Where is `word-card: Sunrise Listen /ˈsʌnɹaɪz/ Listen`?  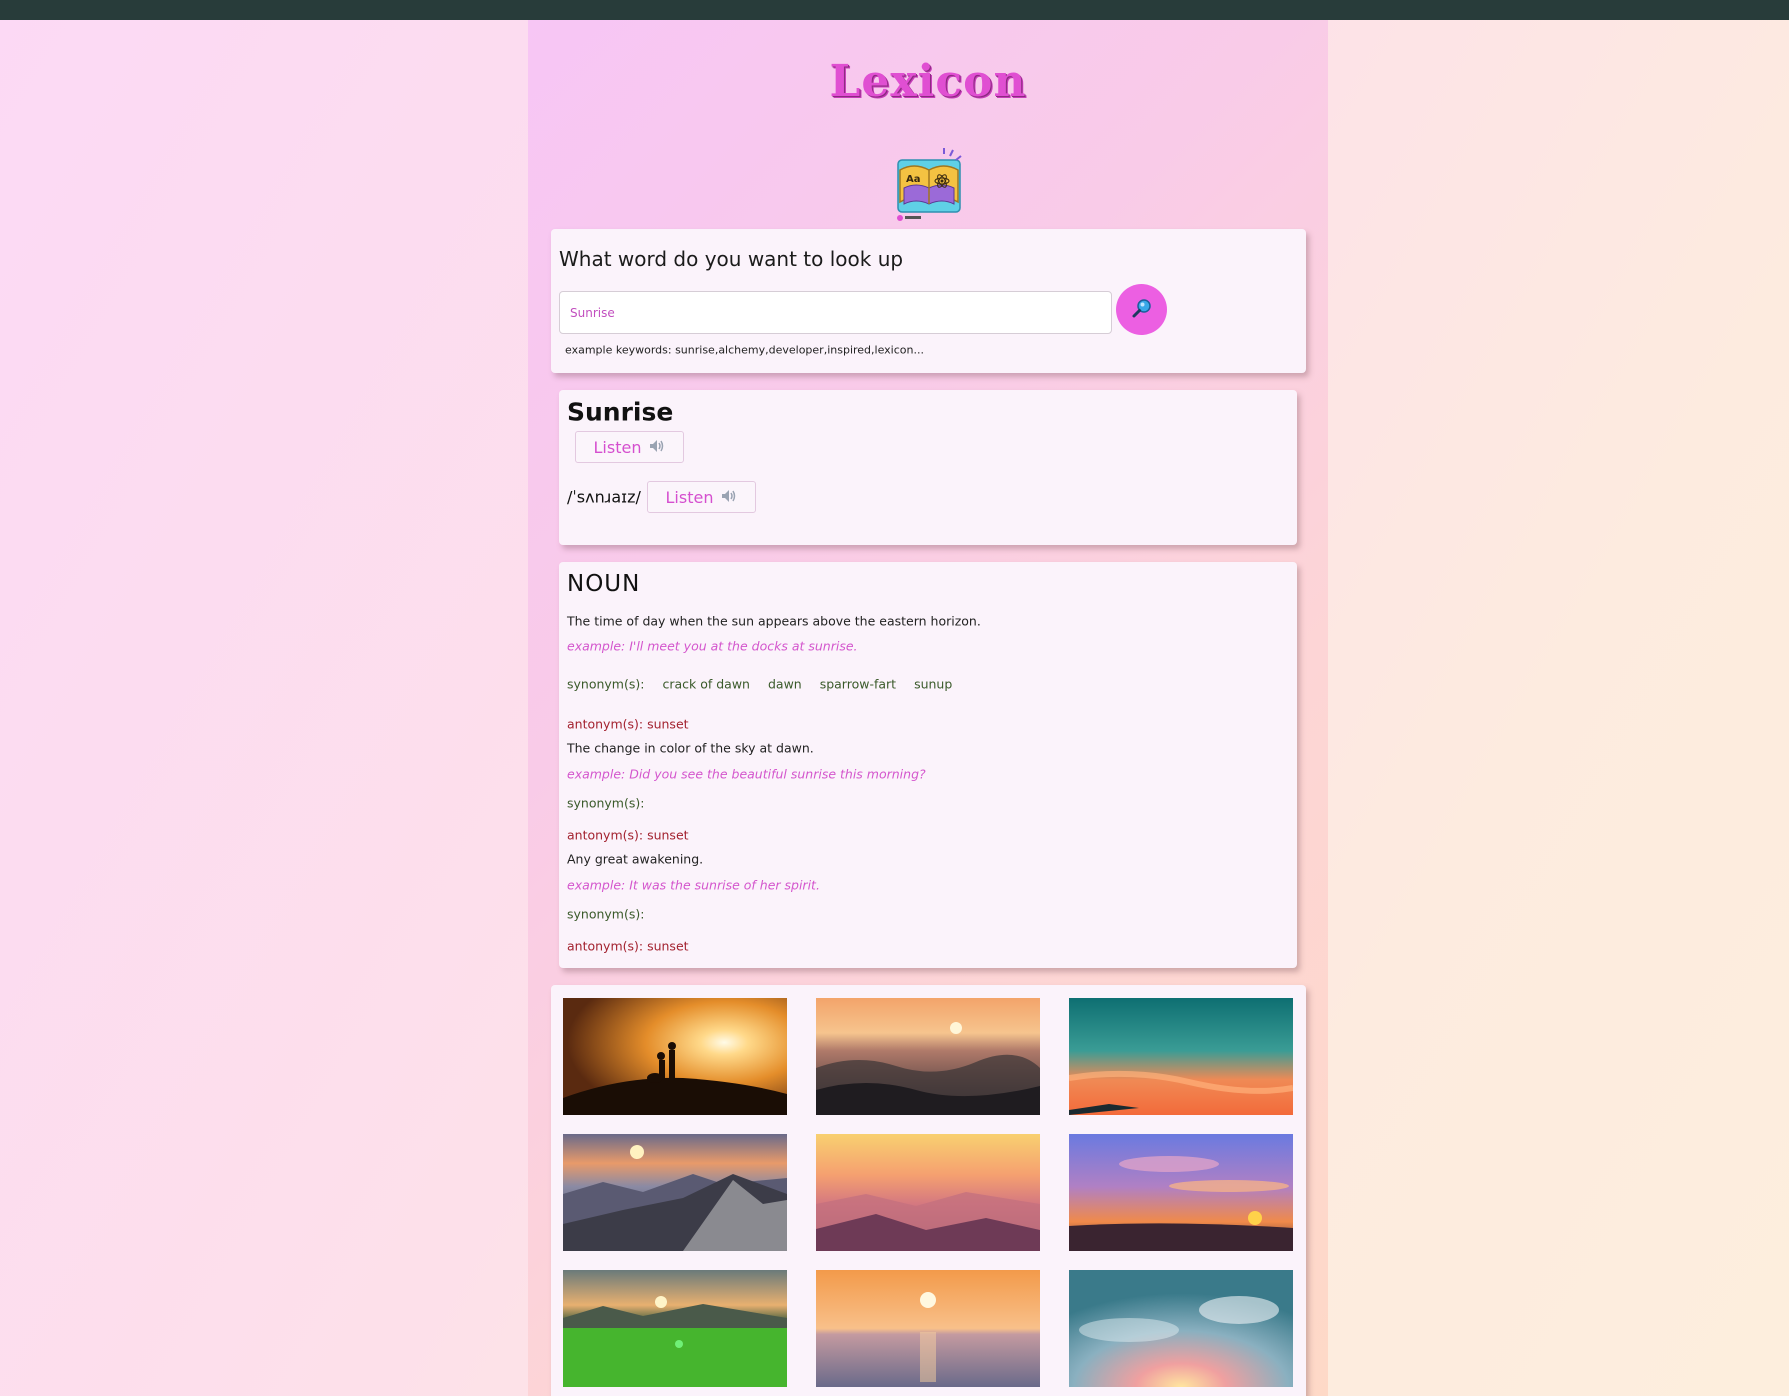 word-card: Sunrise Listen /ˈsʌnɹaɪz/ Listen is located at coordinates (928, 467).